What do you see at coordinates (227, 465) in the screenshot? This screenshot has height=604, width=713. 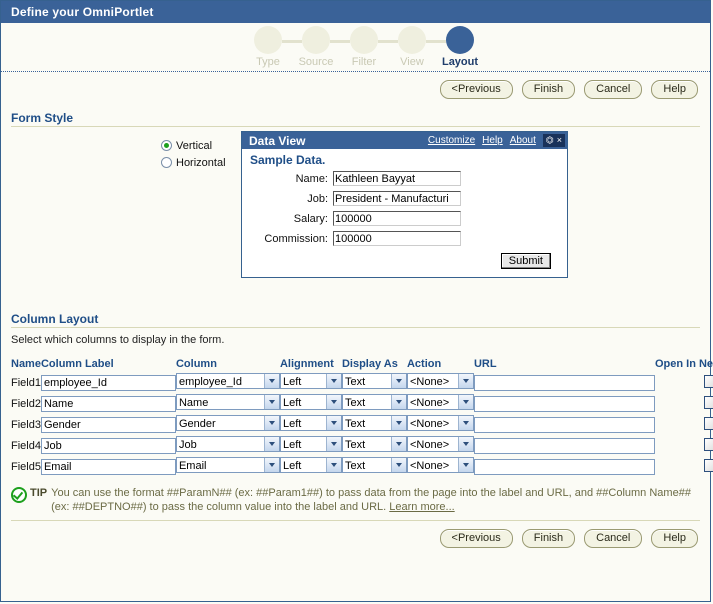 I see `column-select: Email` at bounding box center [227, 465].